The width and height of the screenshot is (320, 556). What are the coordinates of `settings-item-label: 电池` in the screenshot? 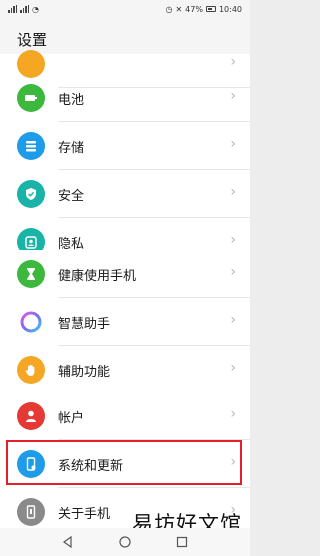 It's located at (71, 100).